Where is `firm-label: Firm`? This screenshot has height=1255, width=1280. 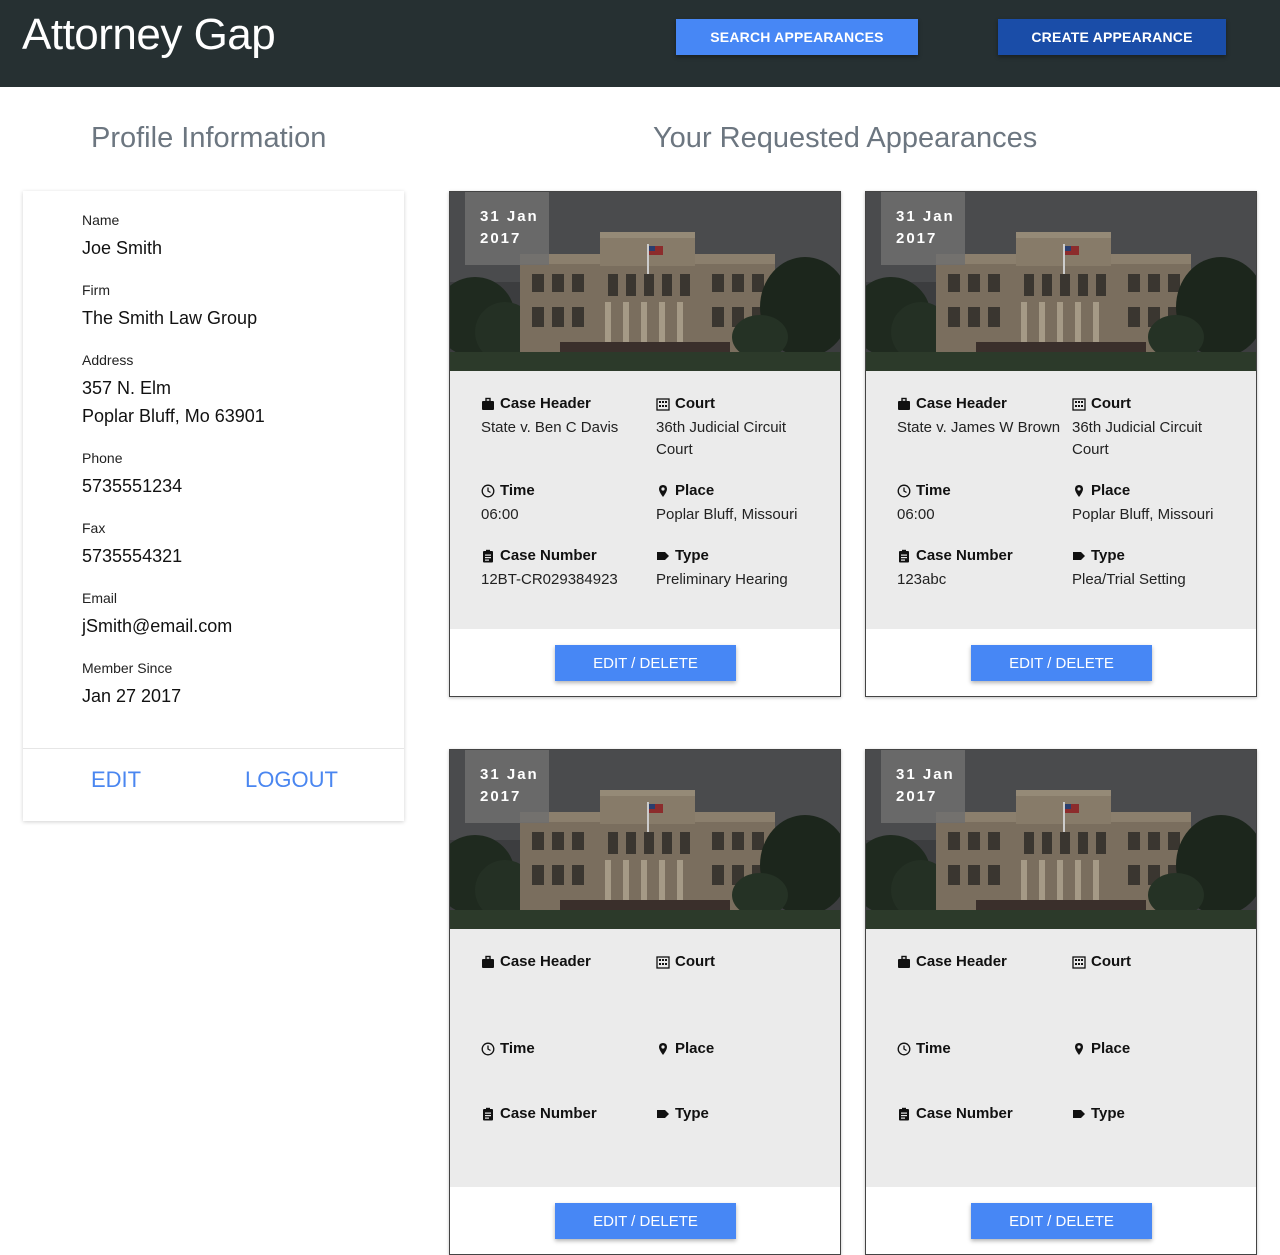 firm-label: Firm is located at coordinates (96, 290).